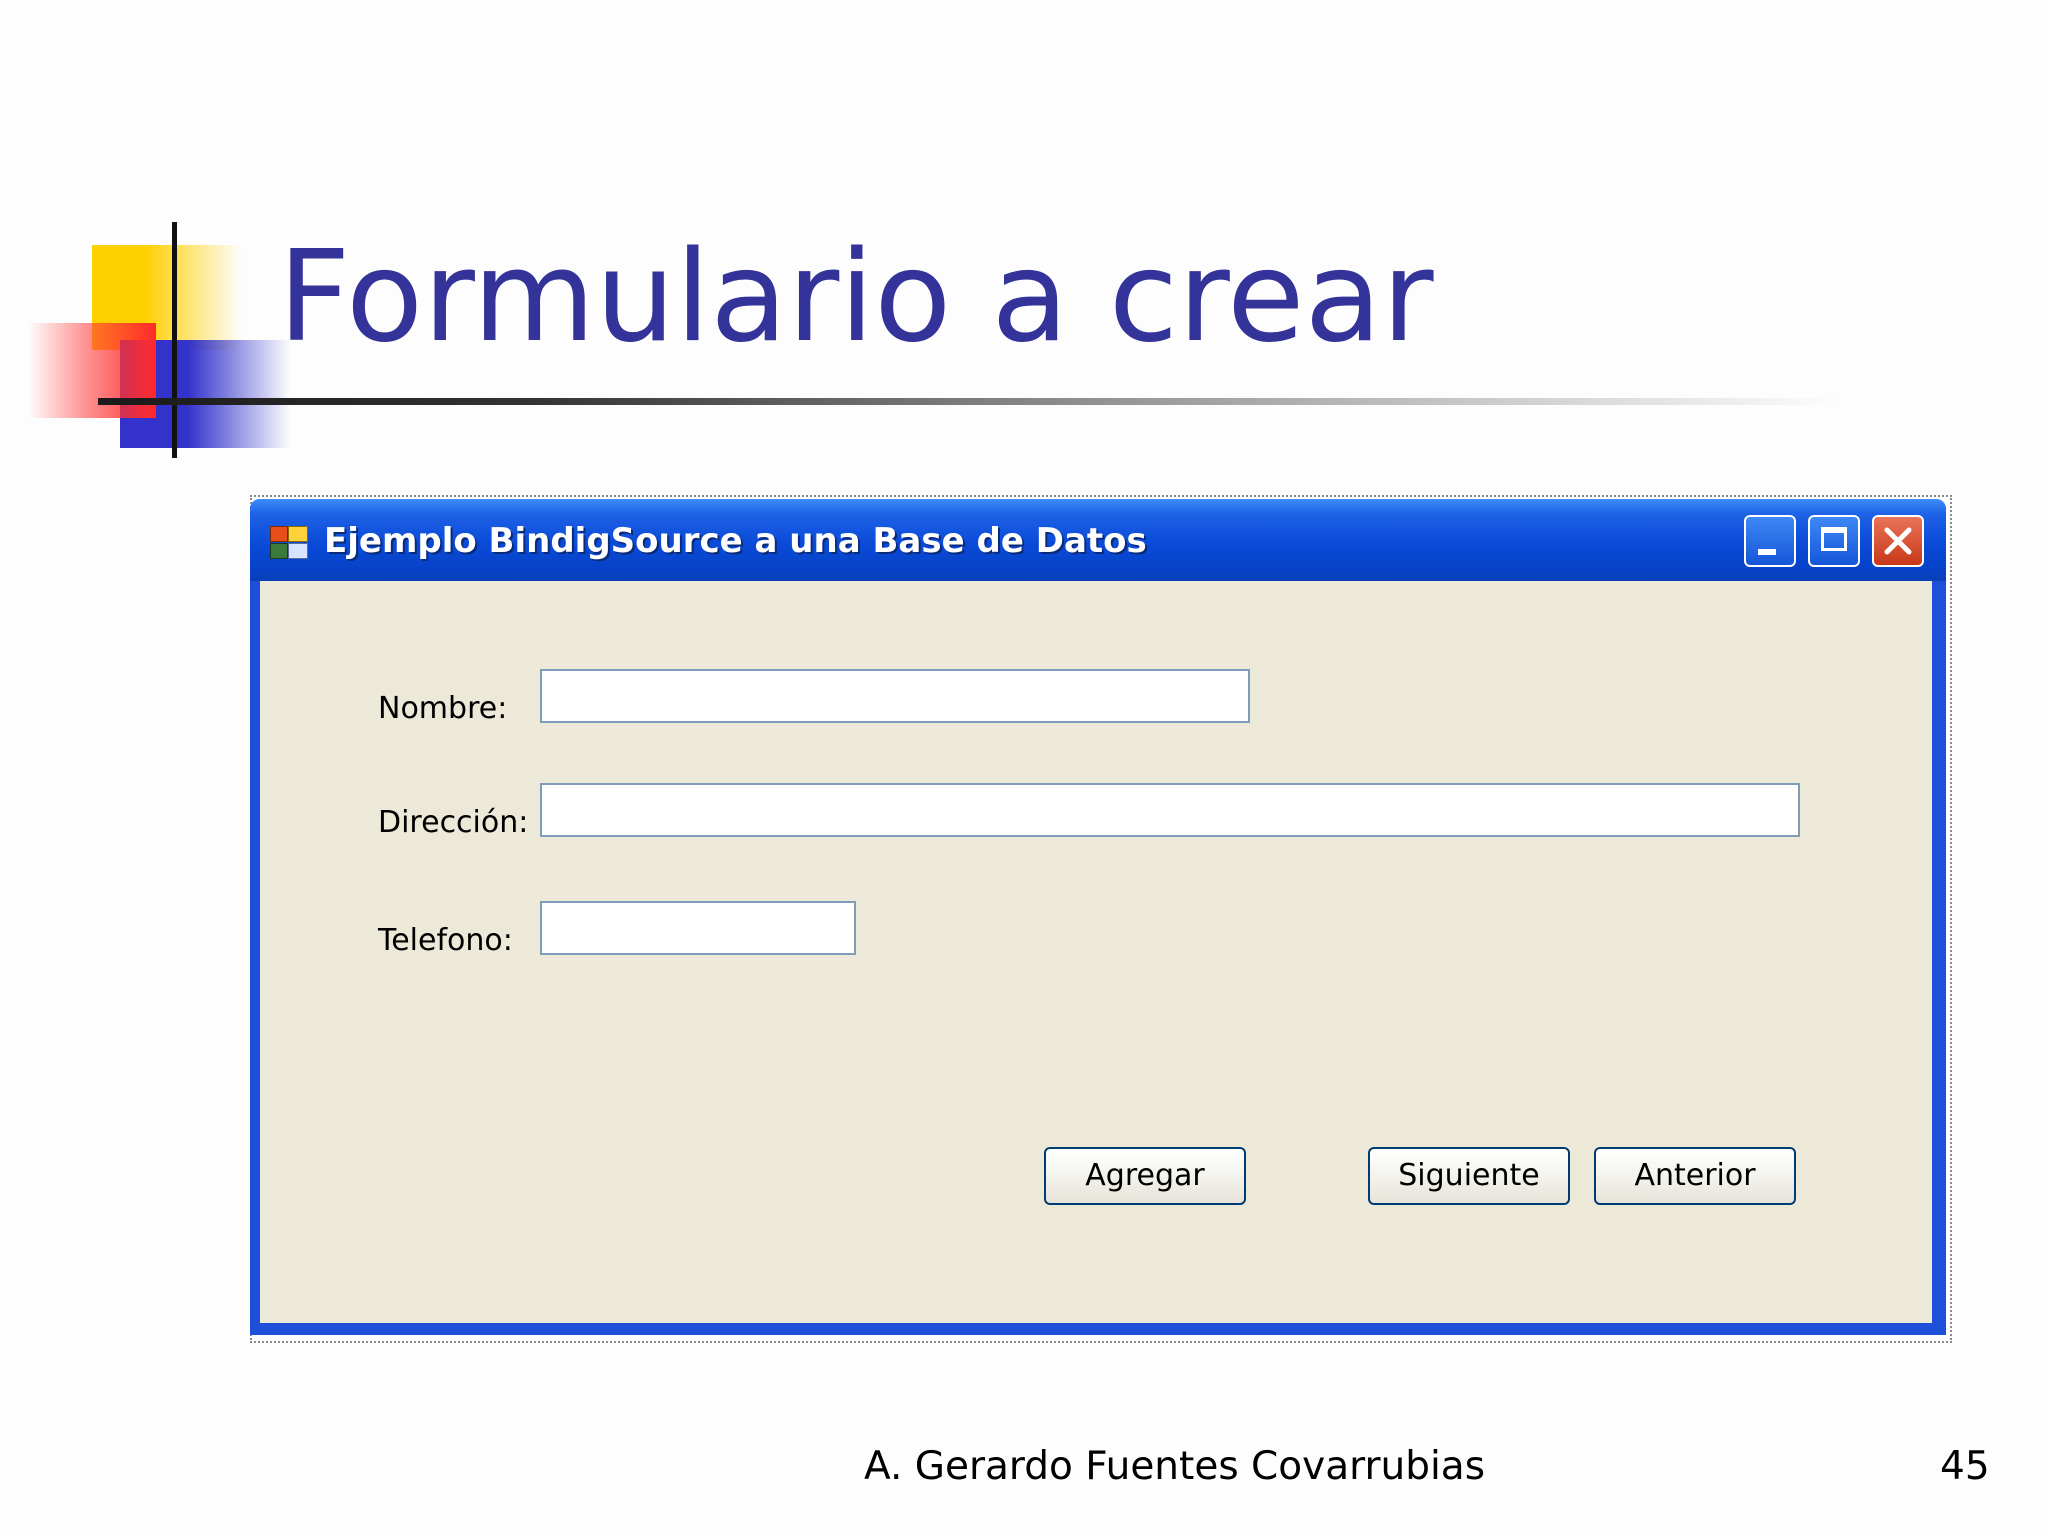 The image size is (2048, 1536). What do you see at coordinates (1965, 1466) in the screenshot?
I see `page-number: 45` at bounding box center [1965, 1466].